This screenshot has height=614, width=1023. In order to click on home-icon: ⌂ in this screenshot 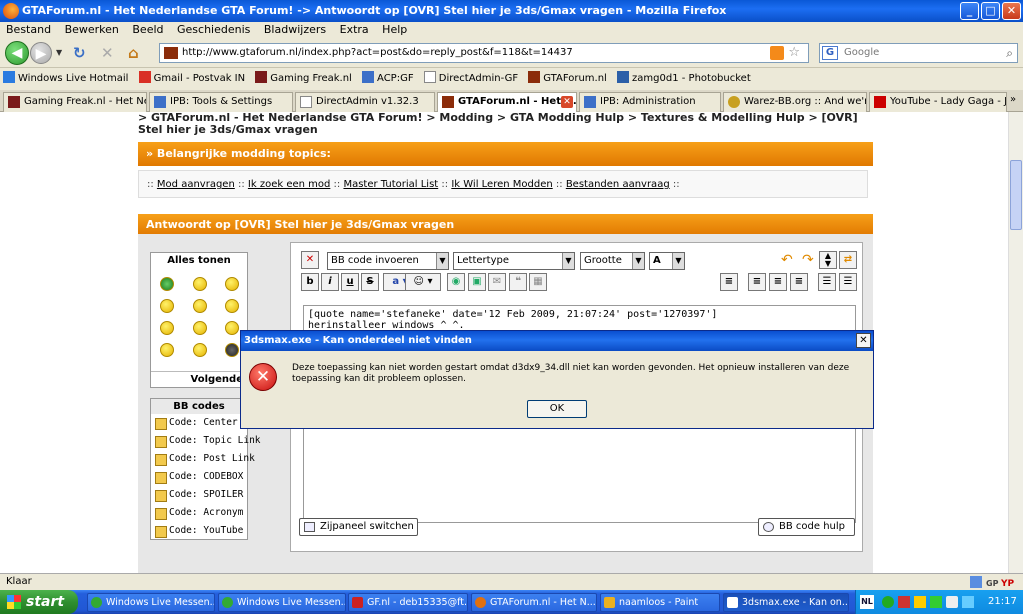, I will do `click(133, 53)`.